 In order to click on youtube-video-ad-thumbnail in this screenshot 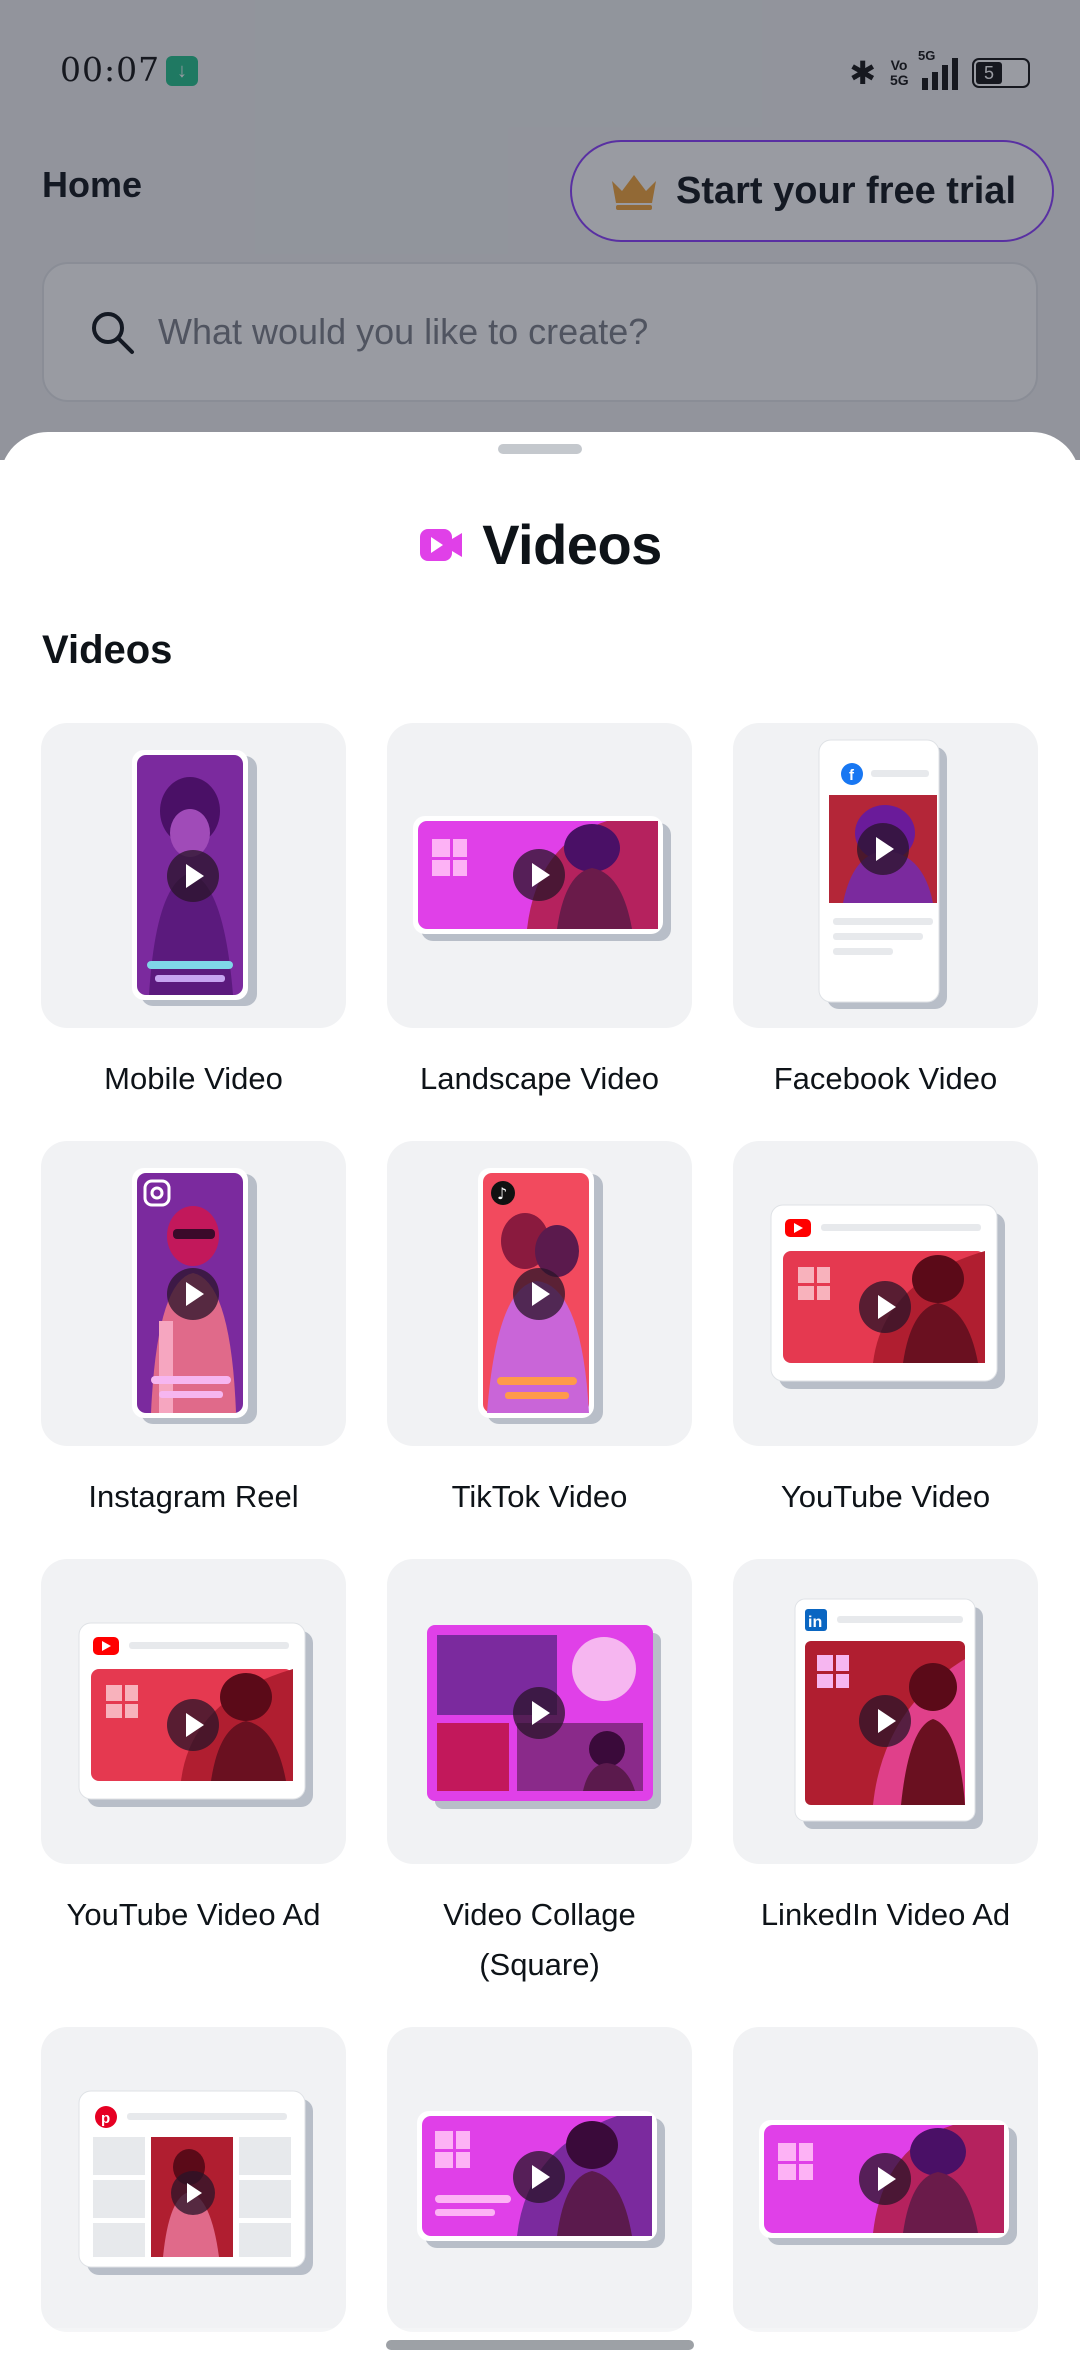, I will do `click(193, 1711)`.